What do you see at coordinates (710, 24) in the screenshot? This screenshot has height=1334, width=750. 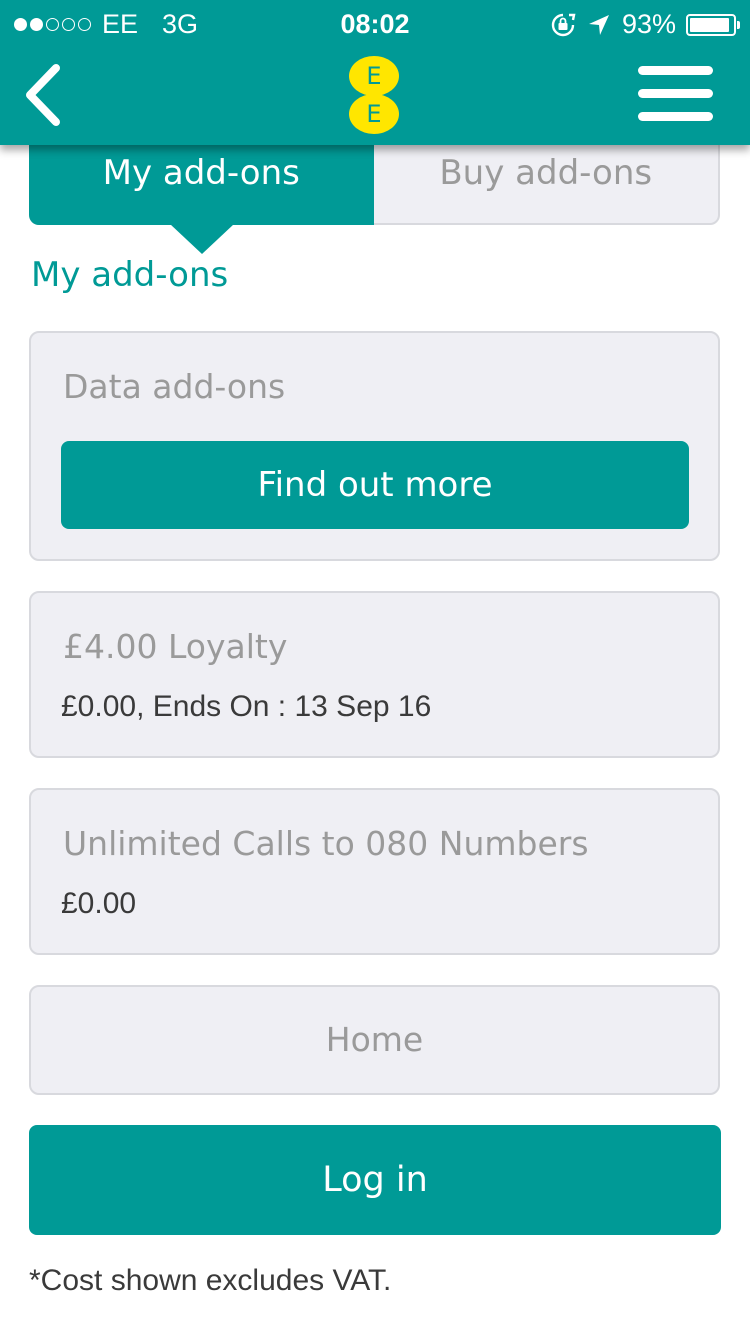 I see `battery-fill` at bounding box center [710, 24].